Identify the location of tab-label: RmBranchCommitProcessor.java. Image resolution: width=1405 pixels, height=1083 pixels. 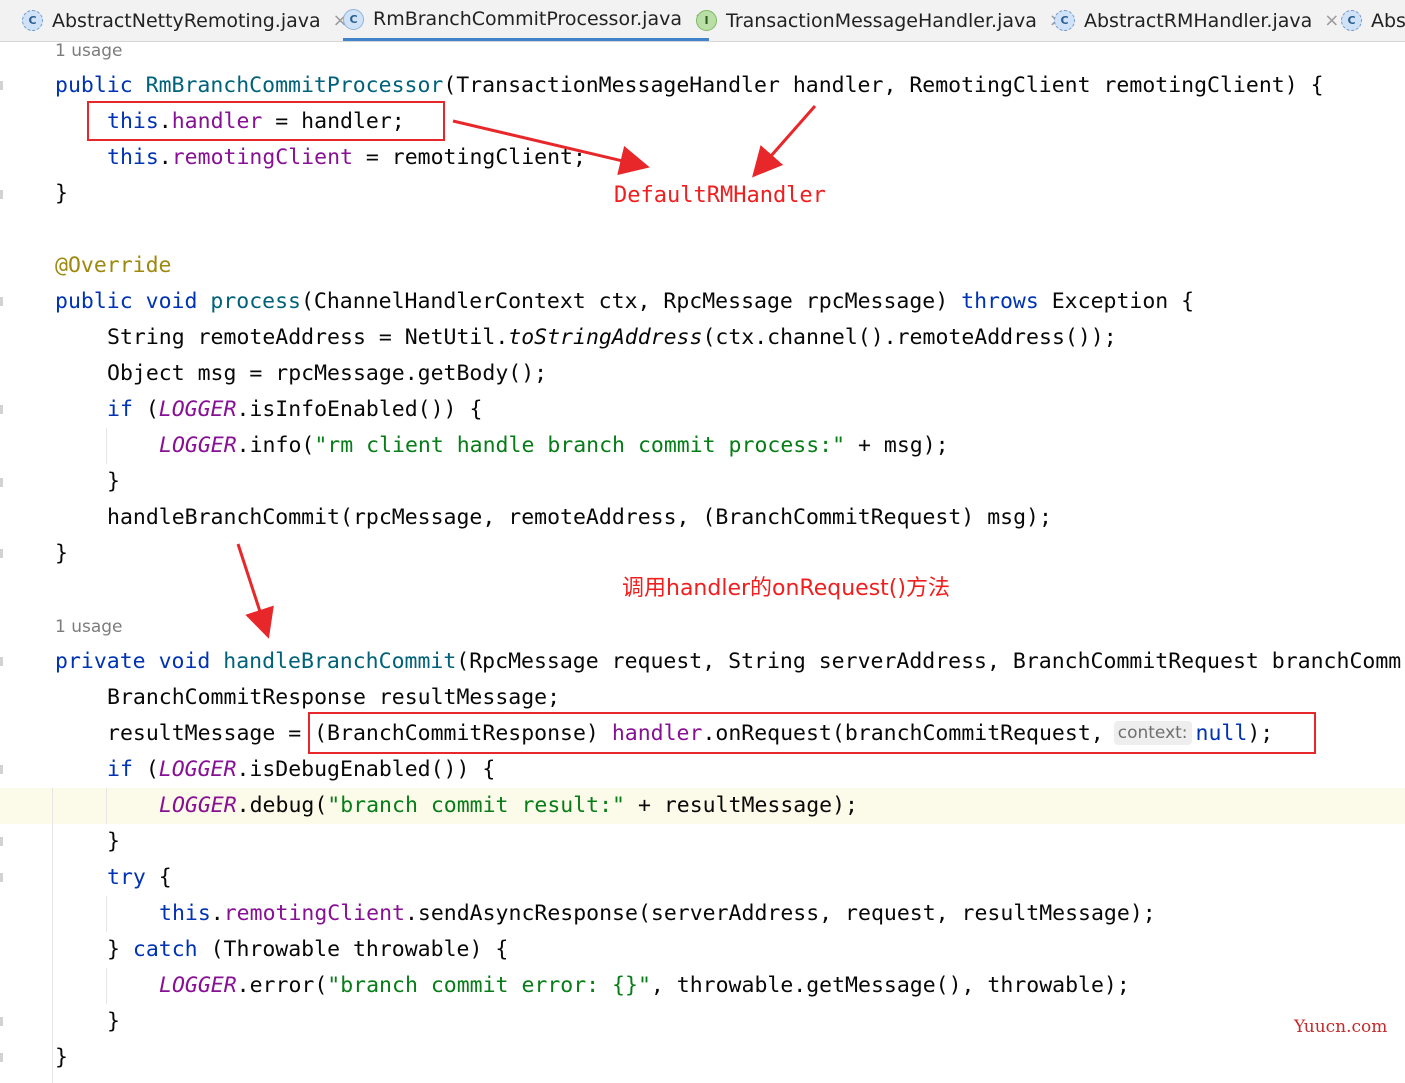
(527, 19).